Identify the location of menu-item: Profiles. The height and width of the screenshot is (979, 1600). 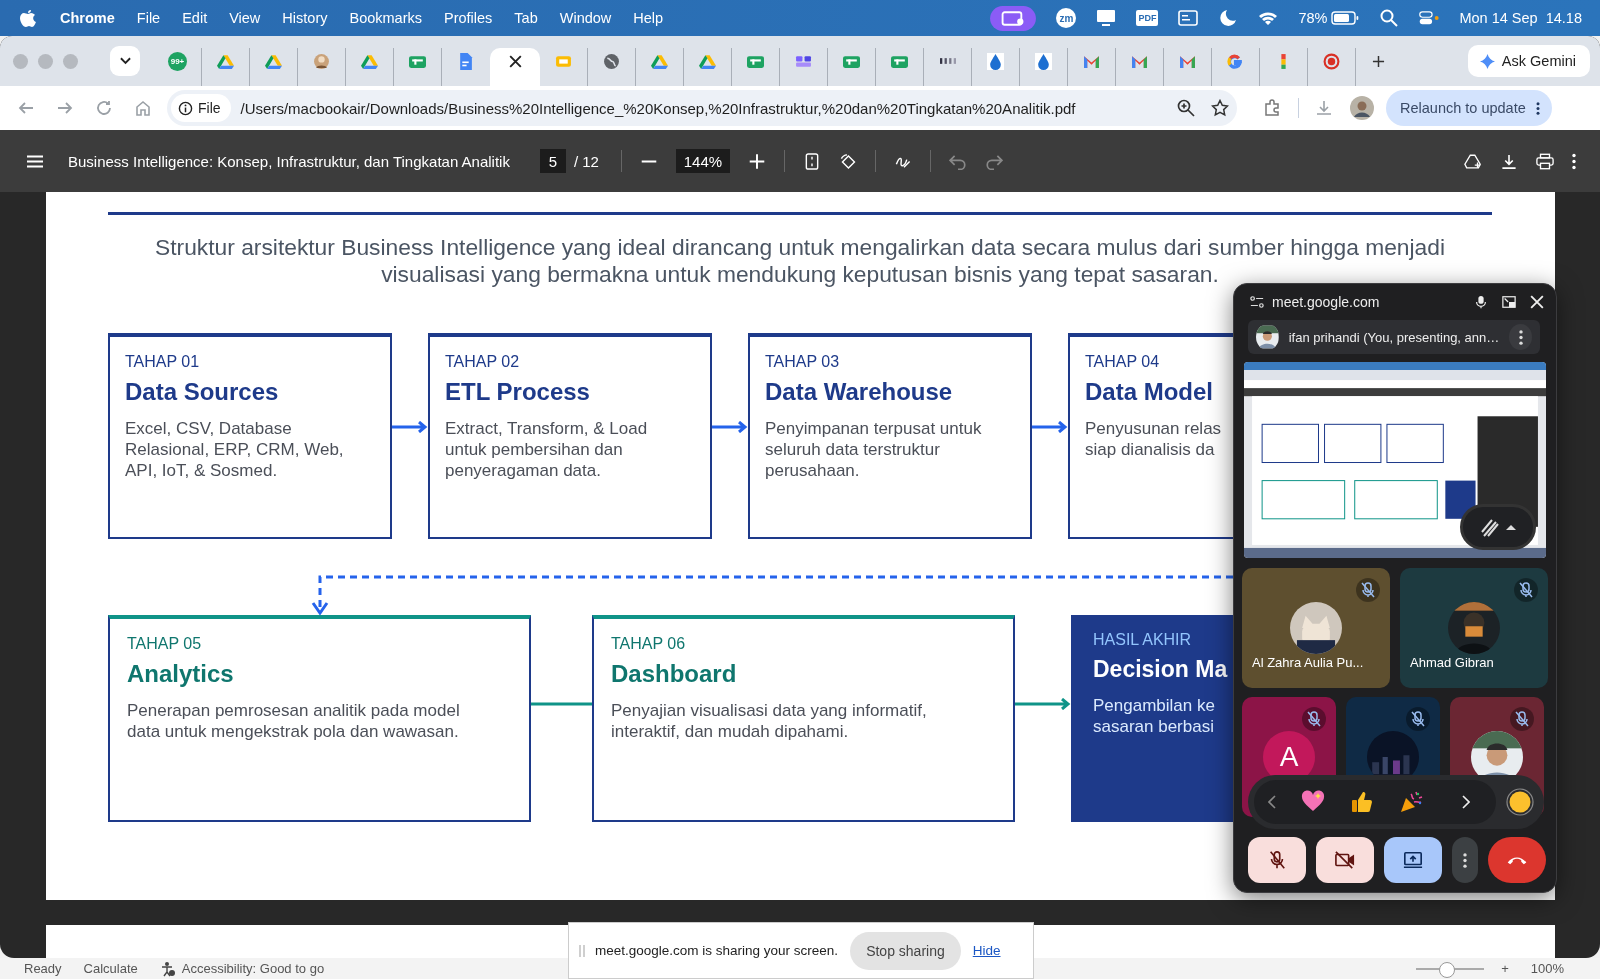
(468, 18).